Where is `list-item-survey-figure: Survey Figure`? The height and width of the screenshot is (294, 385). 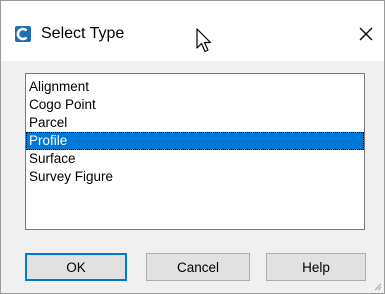
list-item-survey-figure: Survey Figure is located at coordinates (195, 177).